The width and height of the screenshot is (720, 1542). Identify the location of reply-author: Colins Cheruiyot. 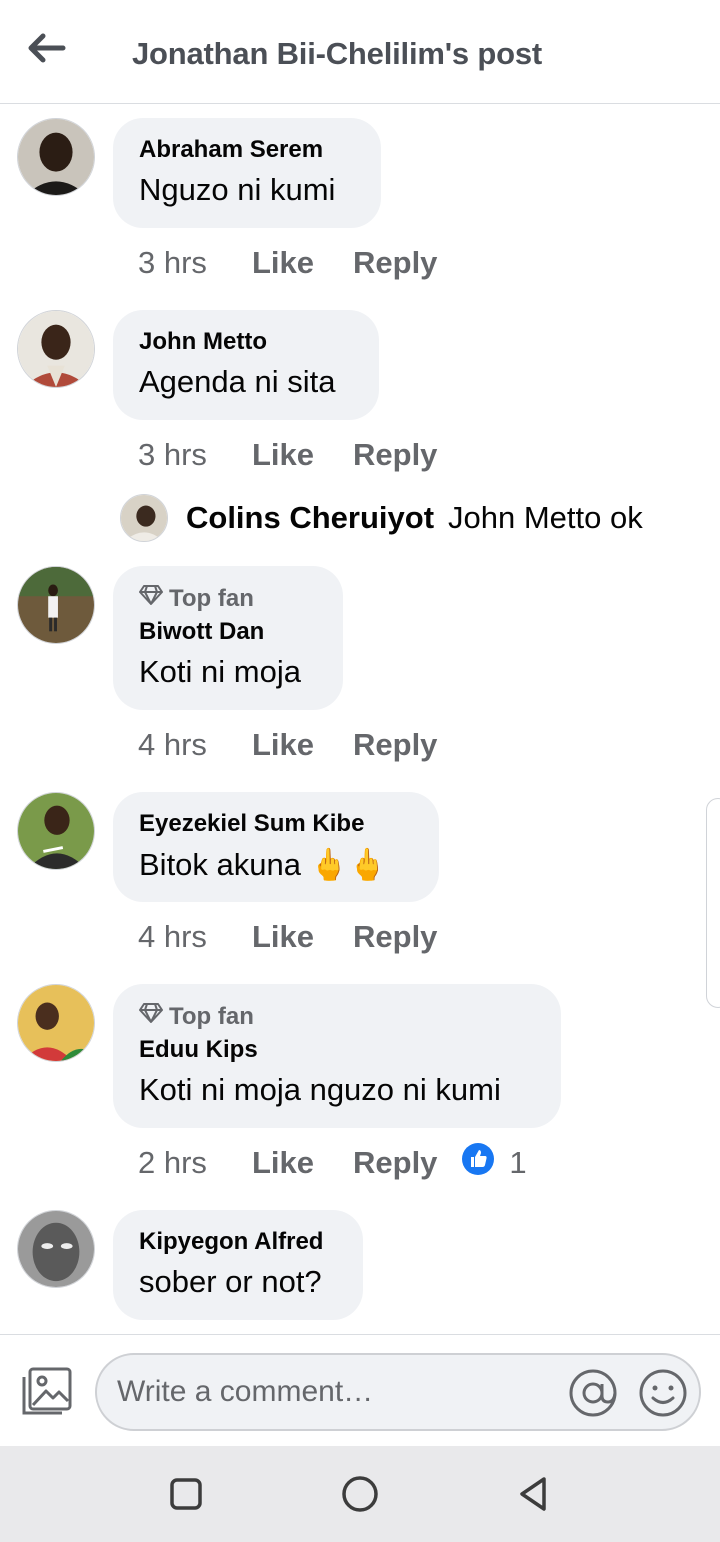
(310, 518).